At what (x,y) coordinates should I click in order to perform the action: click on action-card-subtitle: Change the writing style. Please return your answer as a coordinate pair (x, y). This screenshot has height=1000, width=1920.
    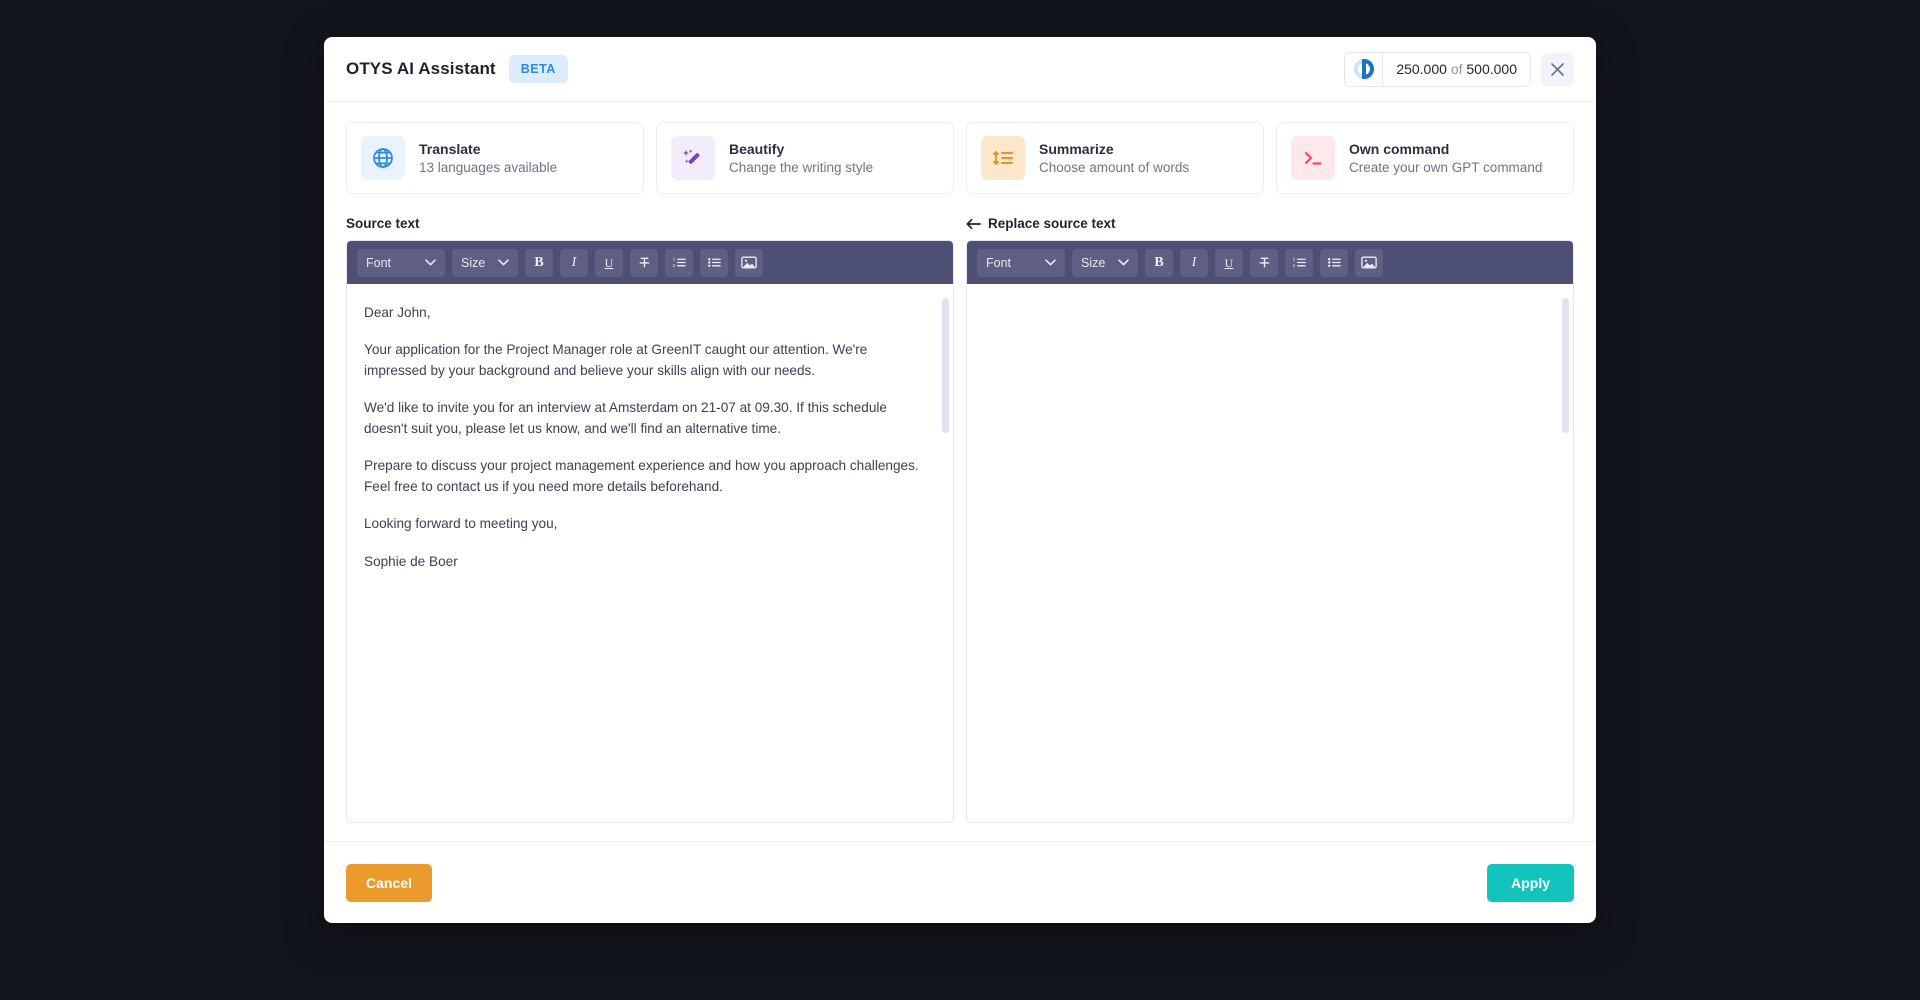
    Looking at the image, I should click on (801, 167).